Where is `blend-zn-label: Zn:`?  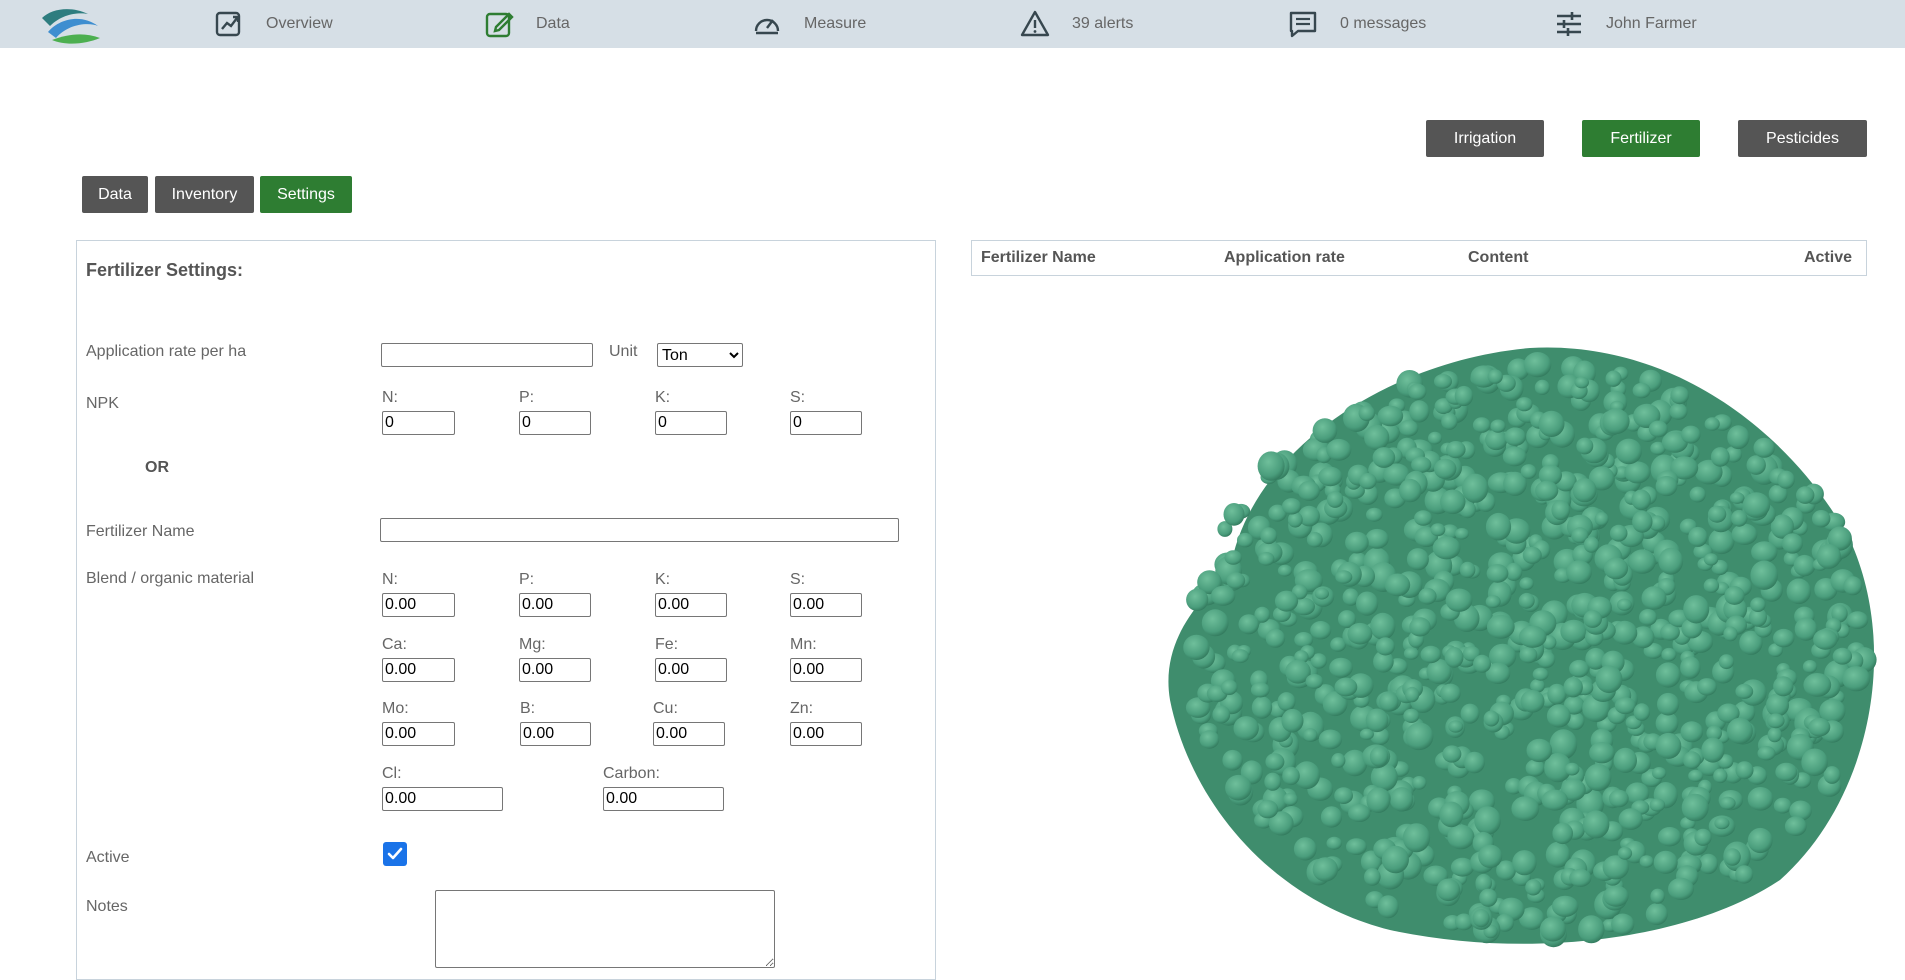 blend-zn-label: Zn: is located at coordinates (802, 708).